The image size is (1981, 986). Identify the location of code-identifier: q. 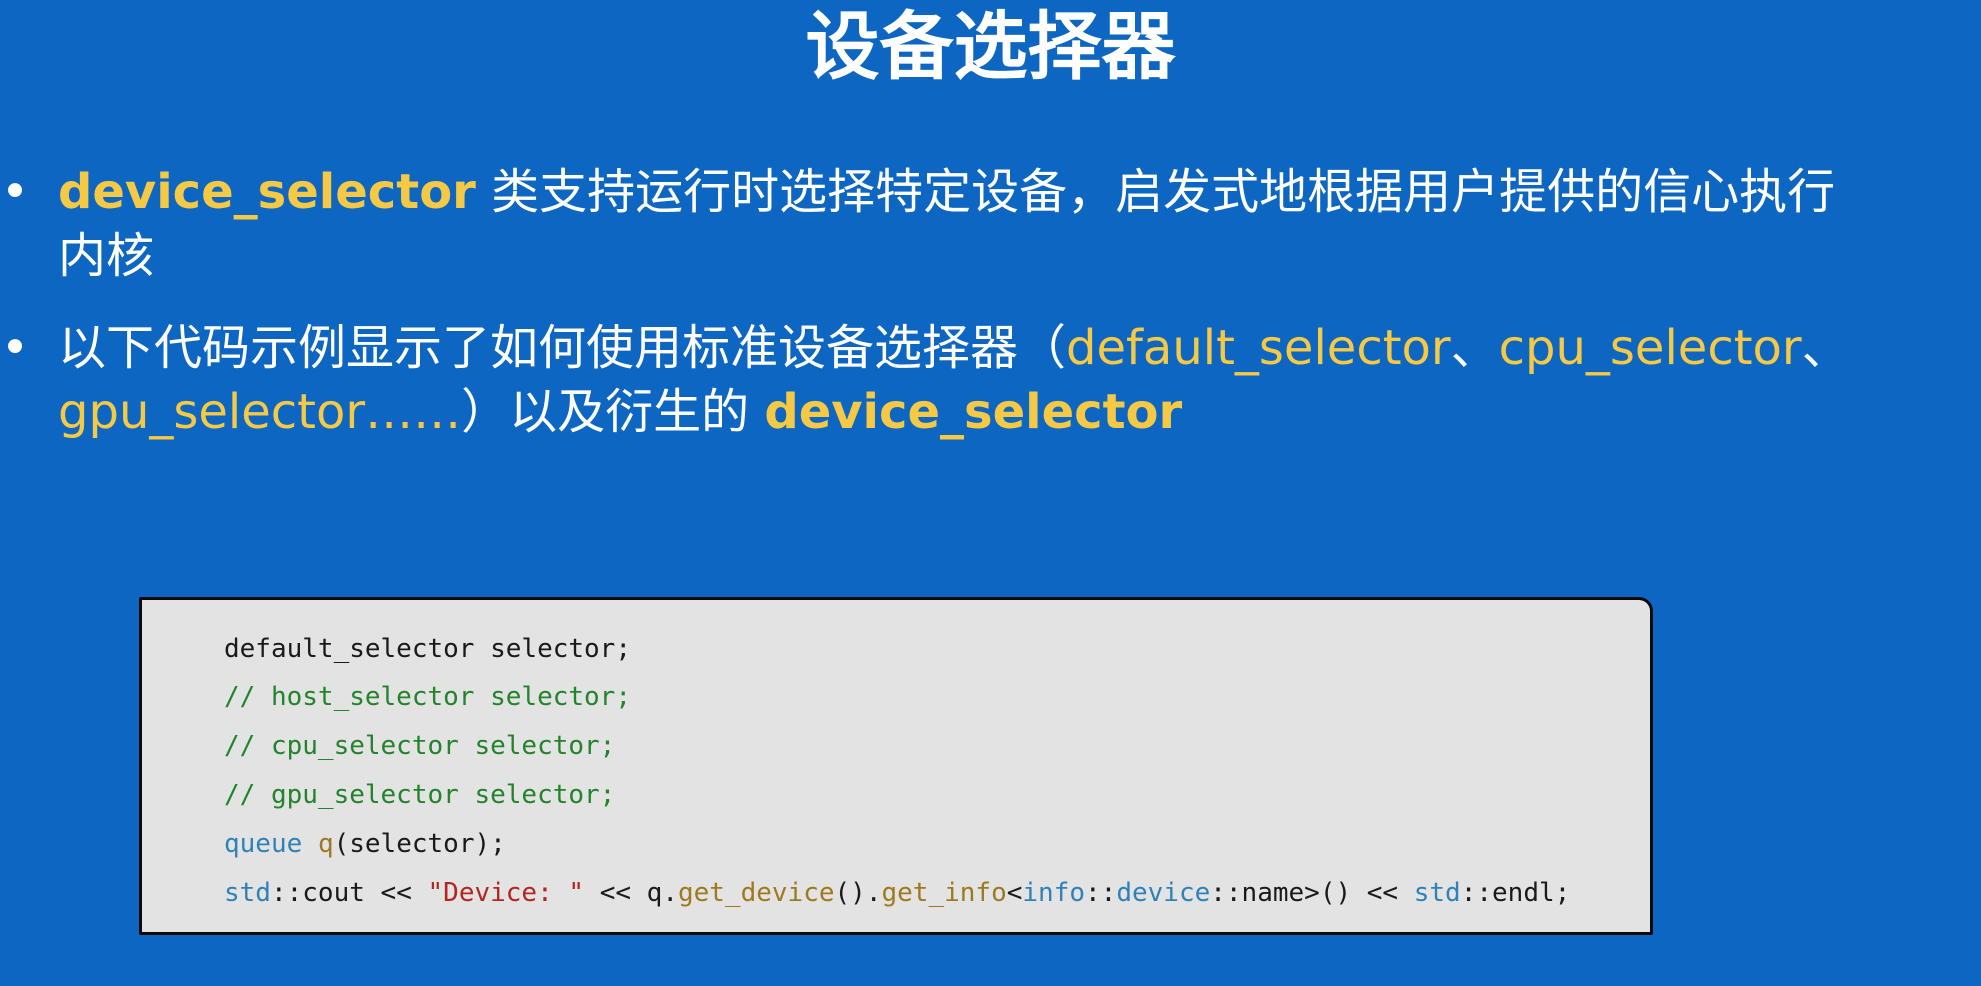
(325, 844).